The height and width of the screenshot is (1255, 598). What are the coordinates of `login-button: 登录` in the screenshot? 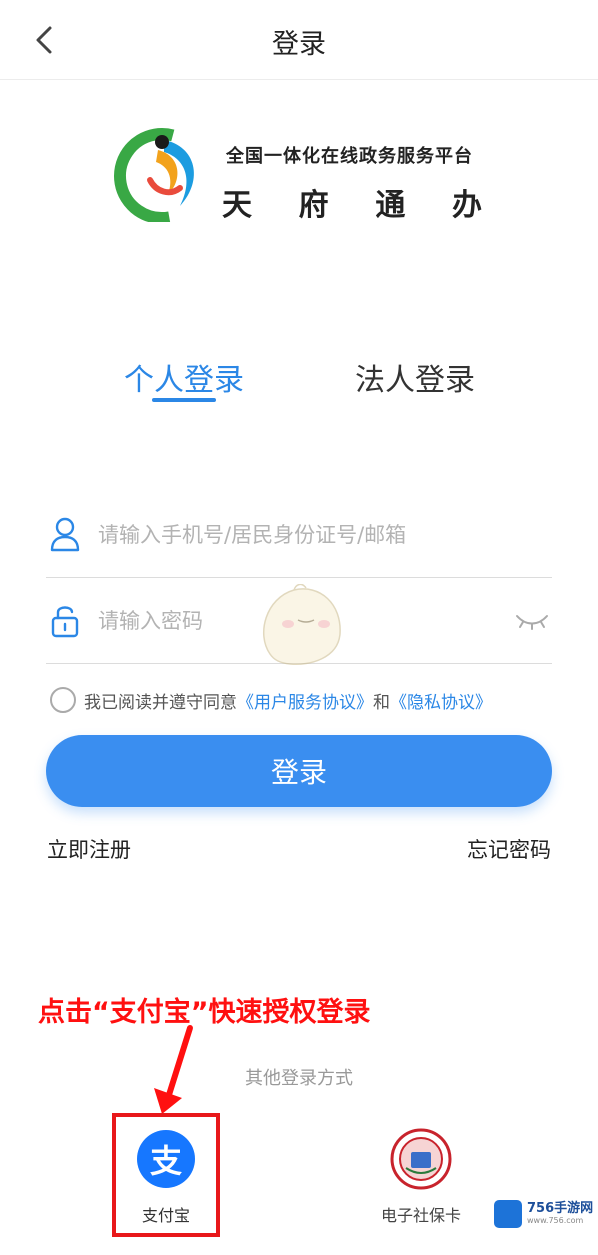 It's located at (299, 771).